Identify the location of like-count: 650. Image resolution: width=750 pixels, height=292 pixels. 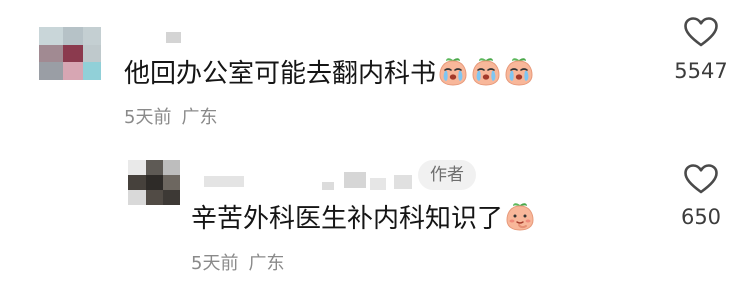
(701, 217).